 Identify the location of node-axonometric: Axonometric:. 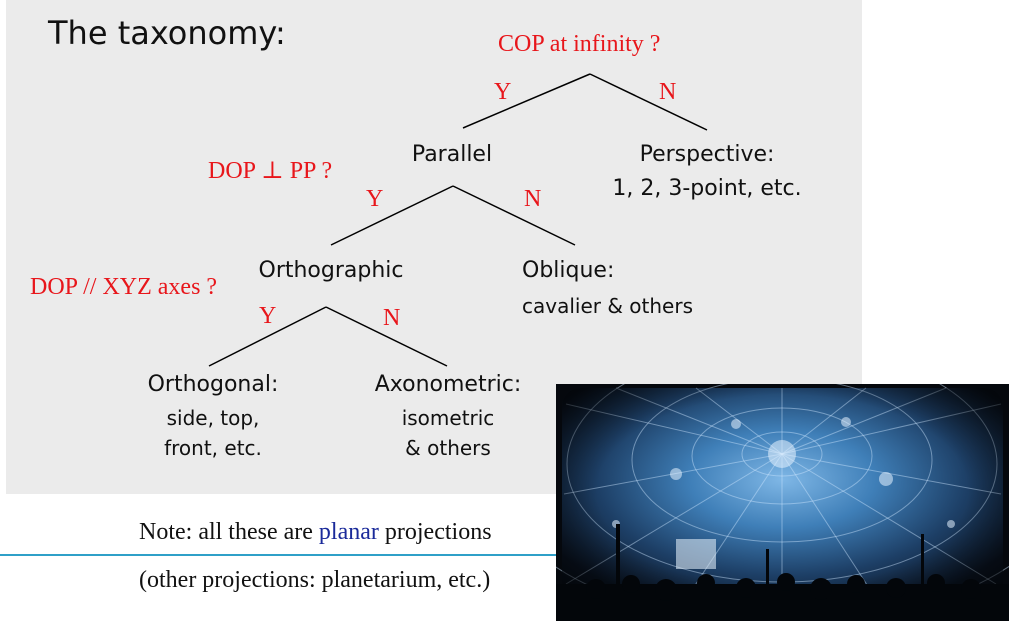
(448, 384).